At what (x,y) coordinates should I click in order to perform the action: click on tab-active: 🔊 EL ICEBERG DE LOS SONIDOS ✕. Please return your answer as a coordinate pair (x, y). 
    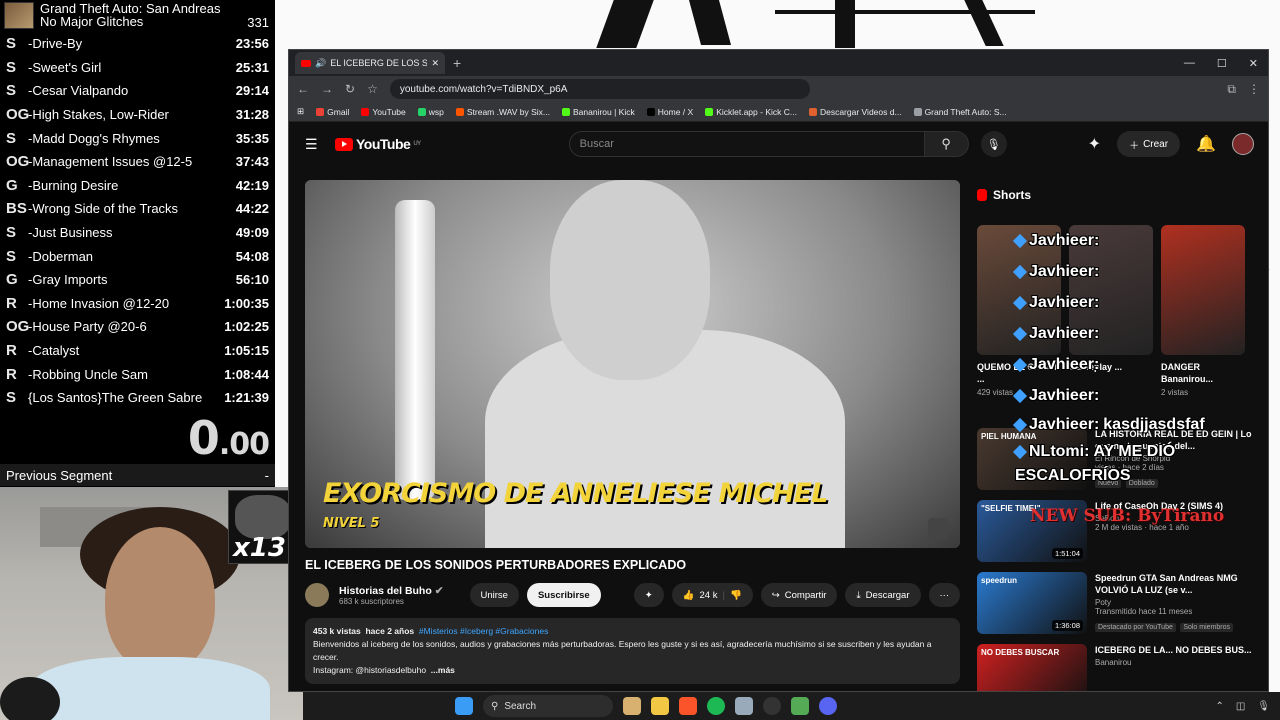
    Looking at the image, I should click on (370, 63).